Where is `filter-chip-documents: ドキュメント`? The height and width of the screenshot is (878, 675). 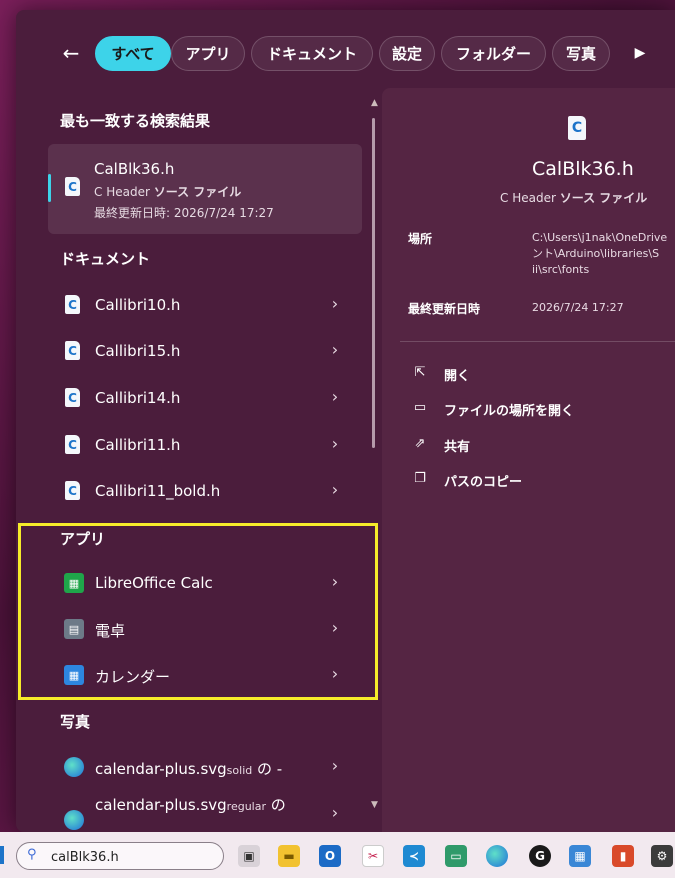
filter-chip-documents: ドキュメント is located at coordinates (312, 53).